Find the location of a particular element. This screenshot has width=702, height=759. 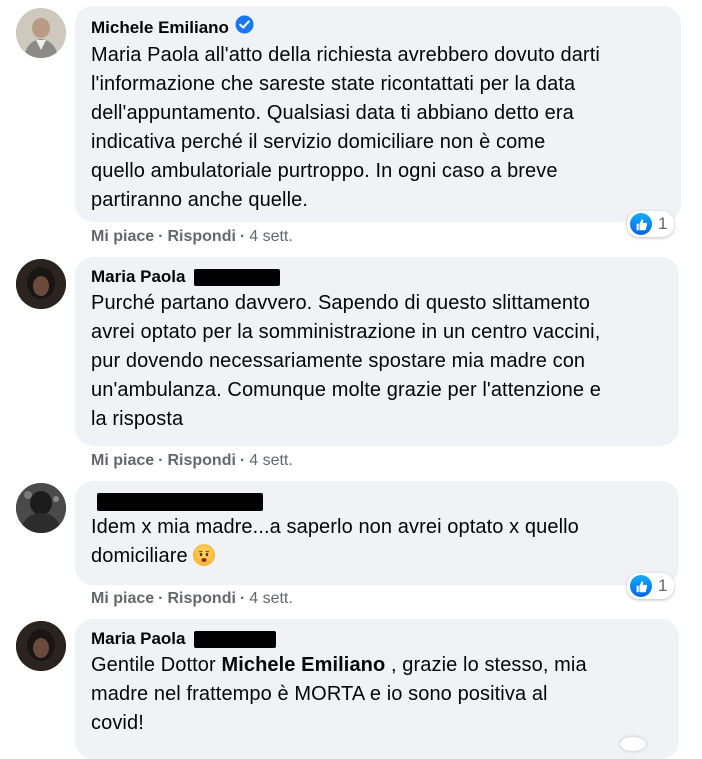

comment-author is located at coordinates (377, 501).